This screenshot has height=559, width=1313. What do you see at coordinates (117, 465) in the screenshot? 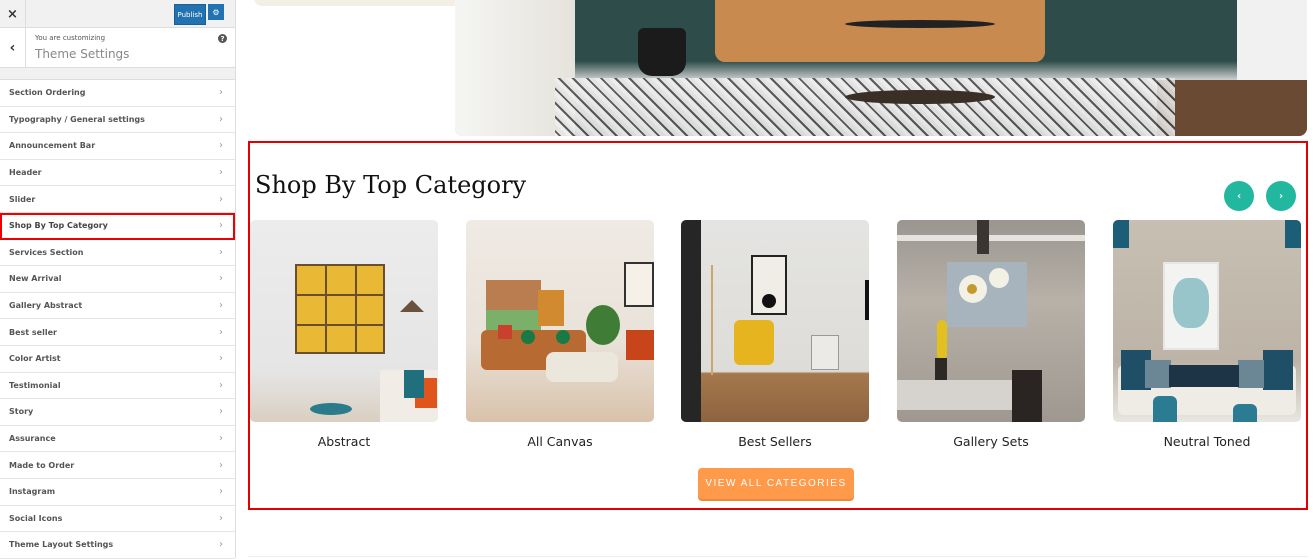
I see `sidebar-item-made-to-order: Made to Order ›` at bounding box center [117, 465].